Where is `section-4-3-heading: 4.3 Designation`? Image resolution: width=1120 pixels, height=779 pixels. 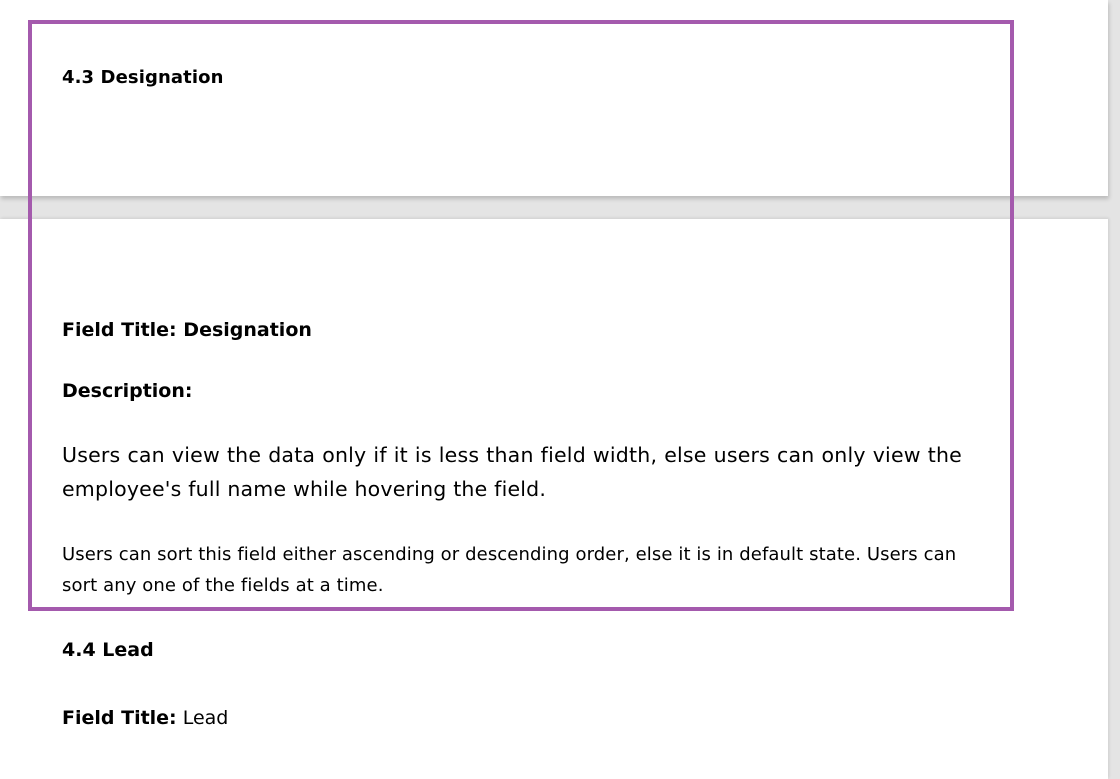
section-4-3-heading: 4.3 Designation is located at coordinates (143, 77).